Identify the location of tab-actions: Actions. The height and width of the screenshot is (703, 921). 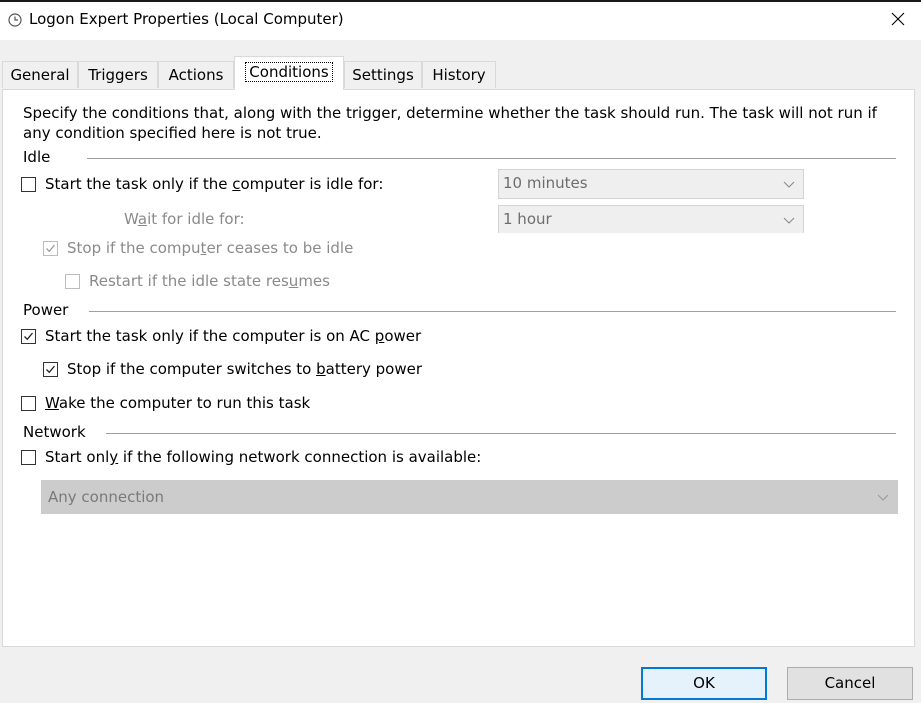
(196, 74).